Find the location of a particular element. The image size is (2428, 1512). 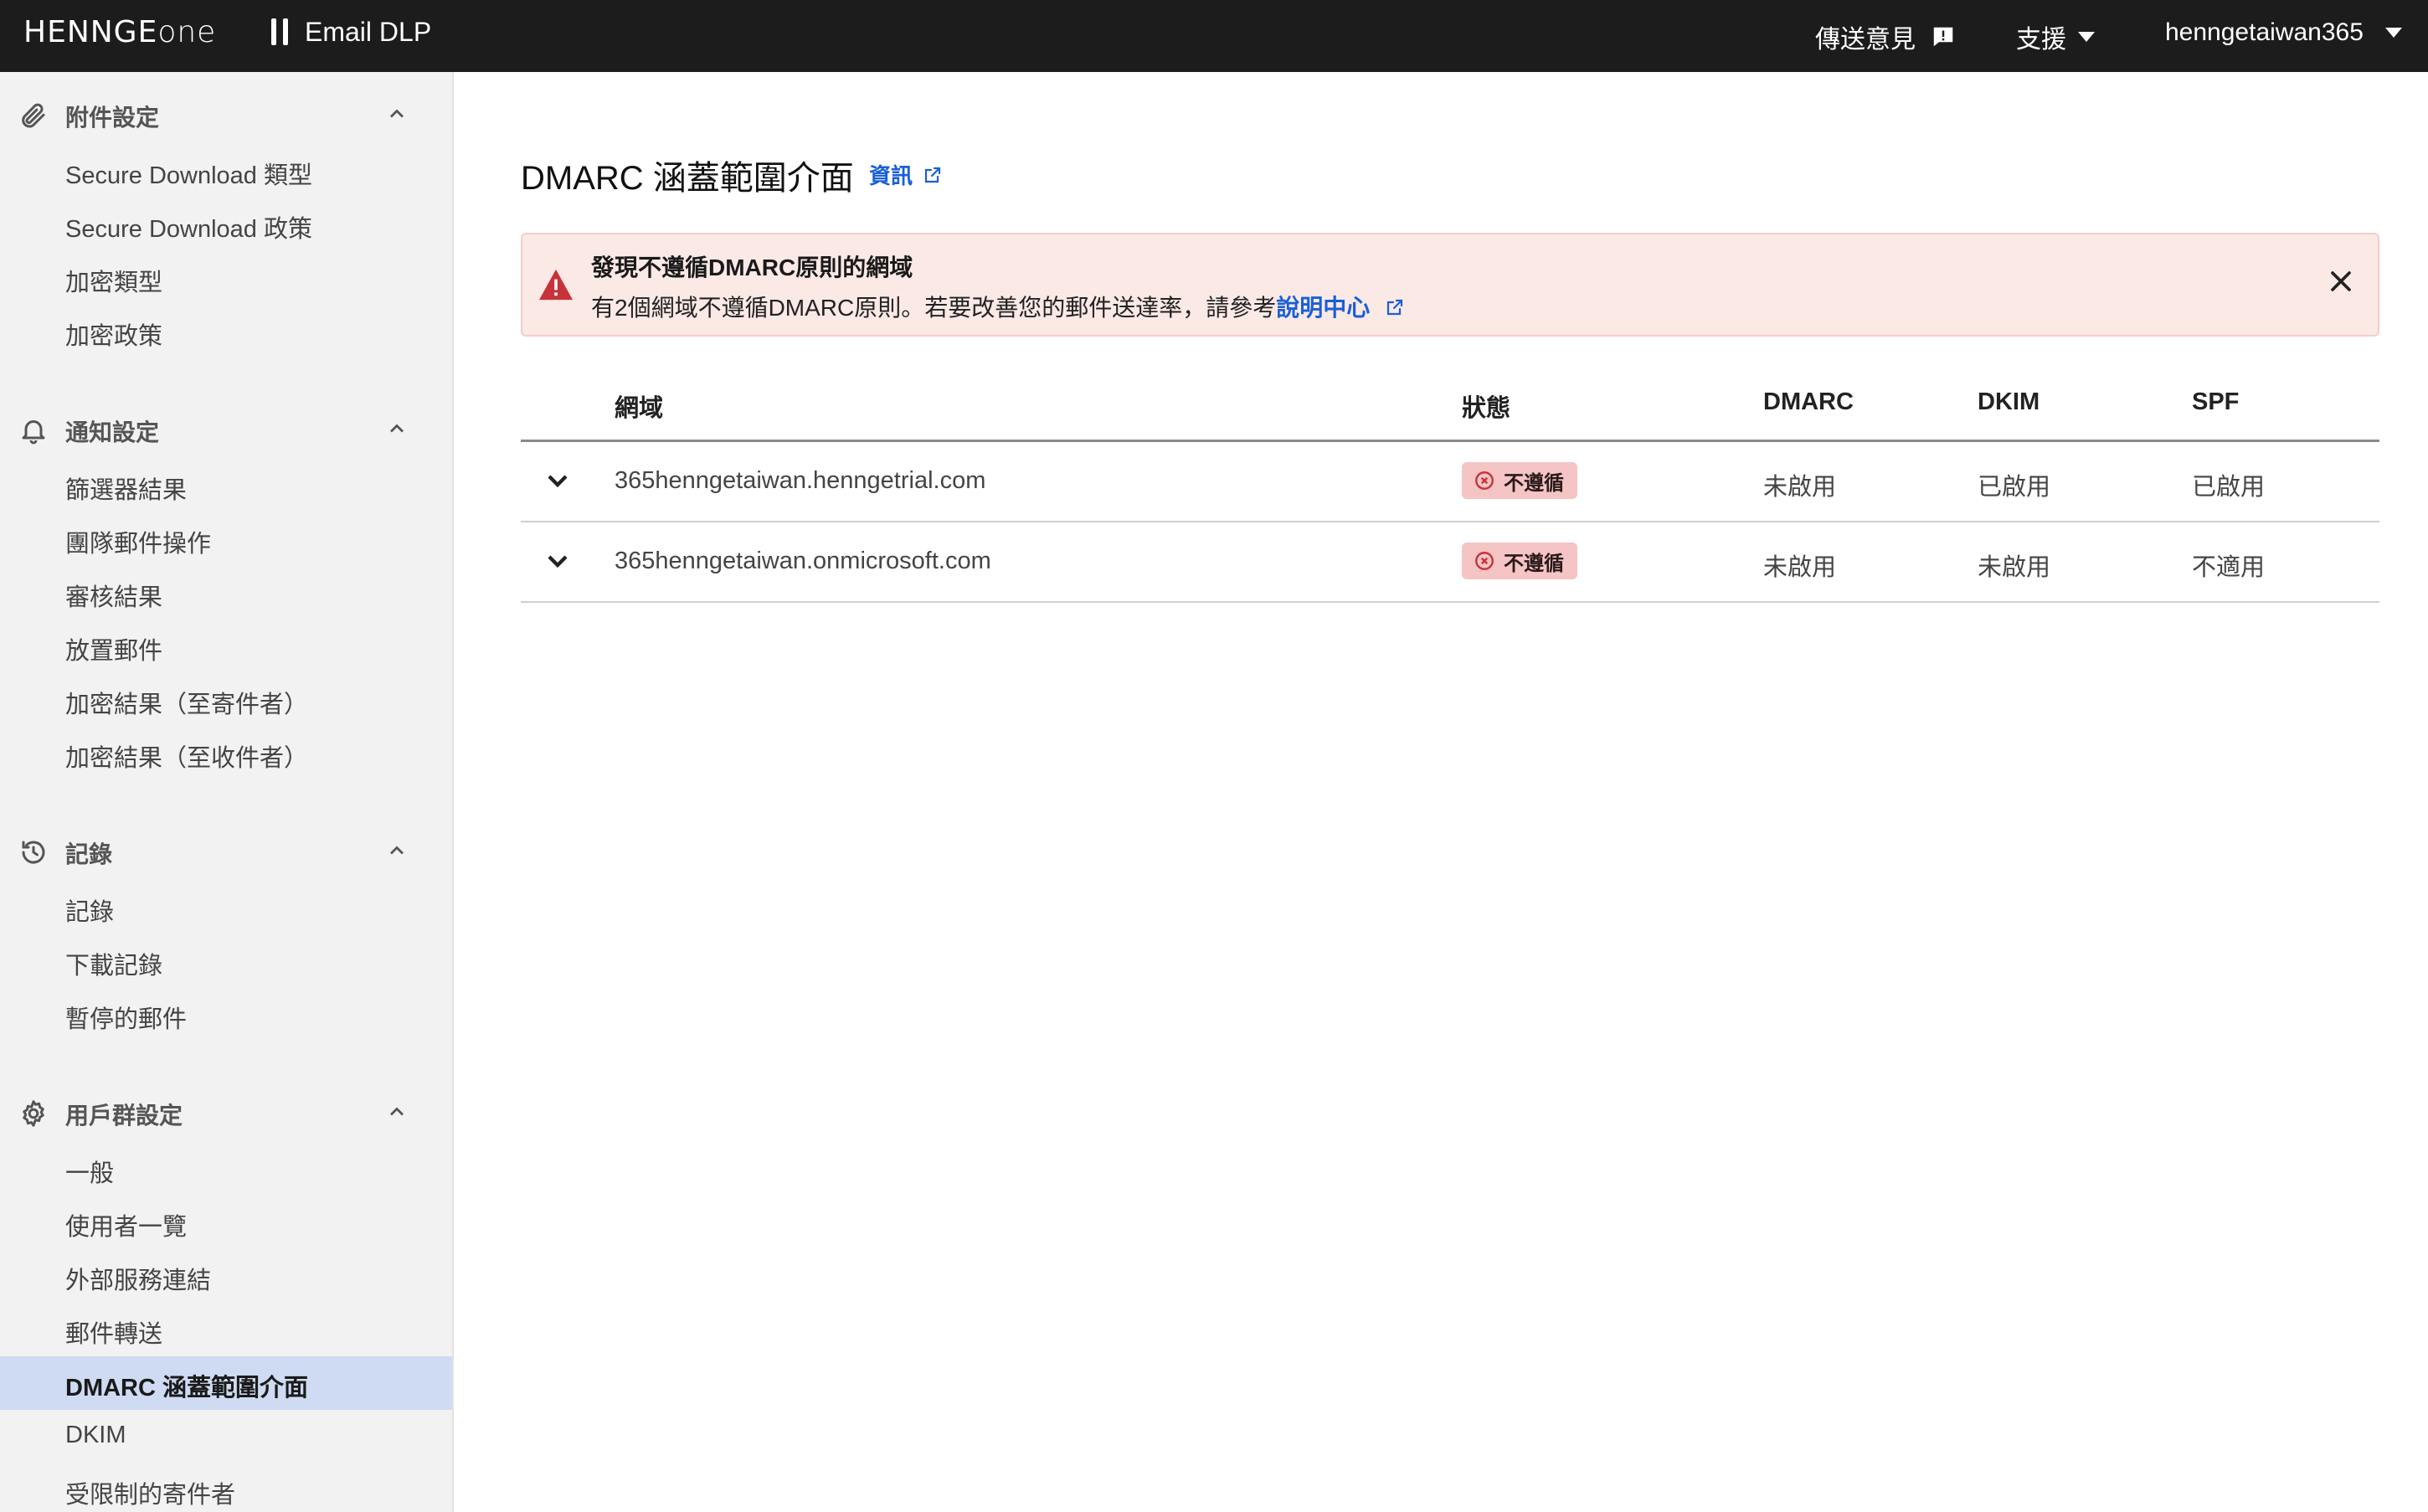

dkim-cell: 未啟用 is located at coordinates (2015, 567).